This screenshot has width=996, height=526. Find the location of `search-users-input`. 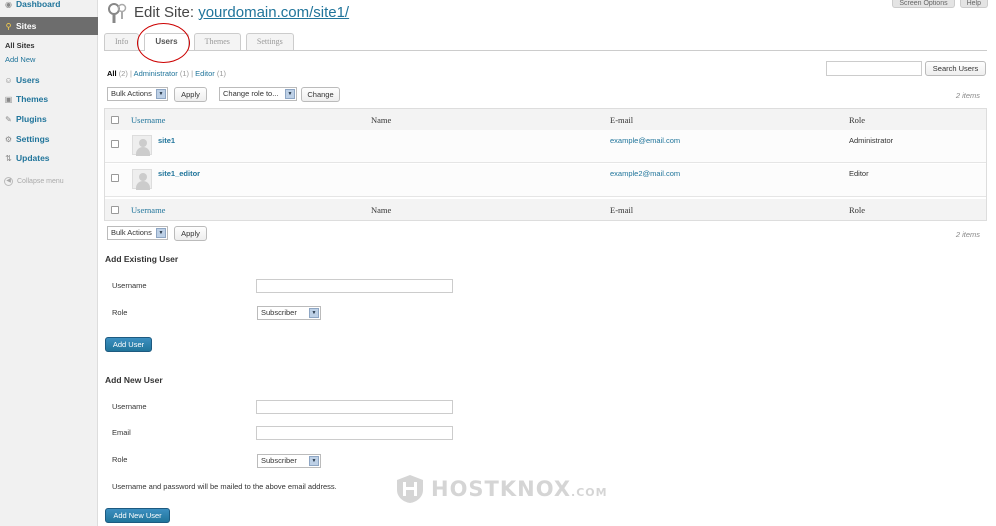

search-users-input is located at coordinates (874, 68).